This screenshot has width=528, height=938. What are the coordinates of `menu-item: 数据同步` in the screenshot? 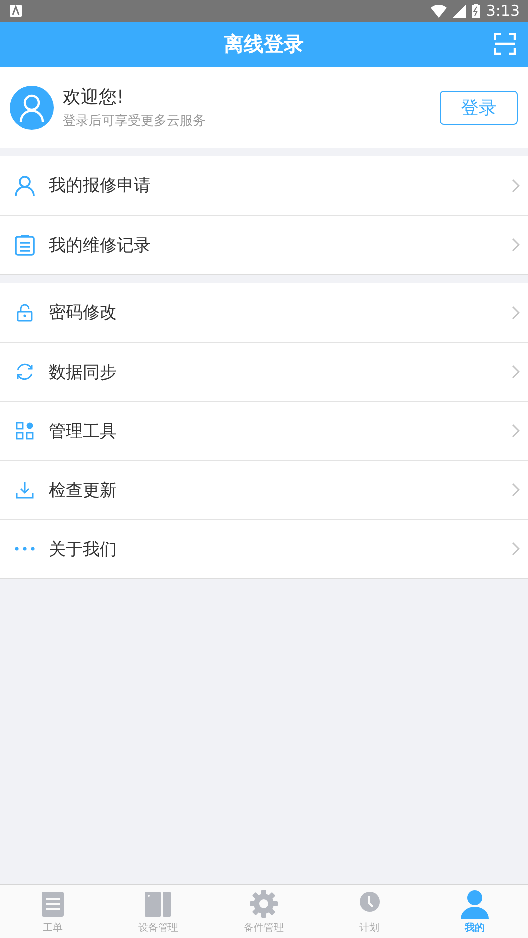 It's located at (264, 371).